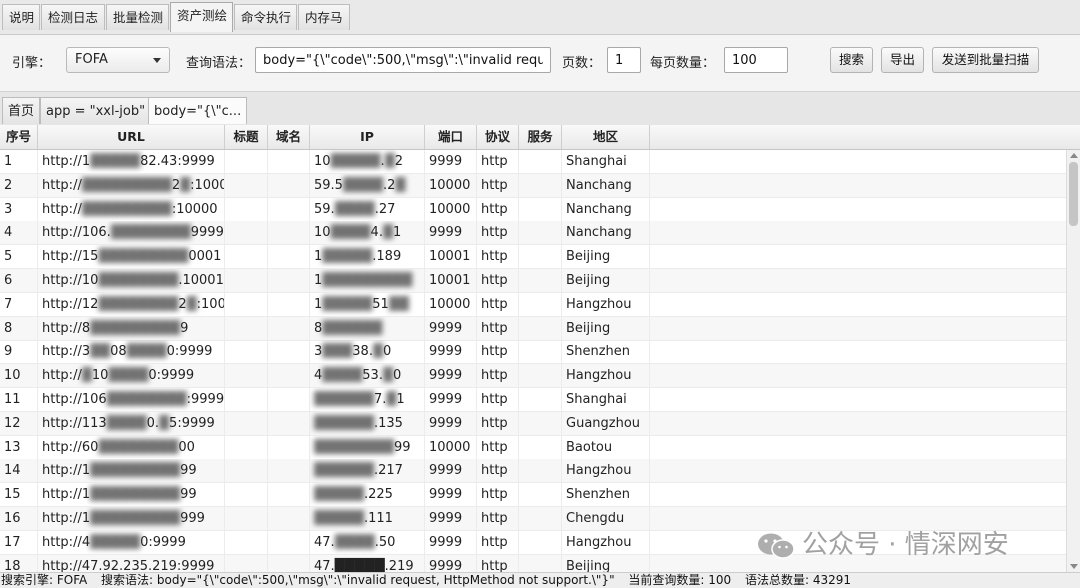 This screenshot has width=1080, height=588. What do you see at coordinates (21, 110) in the screenshot?
I see `result-tab-home: 首页` at bounding box center [21, 110].